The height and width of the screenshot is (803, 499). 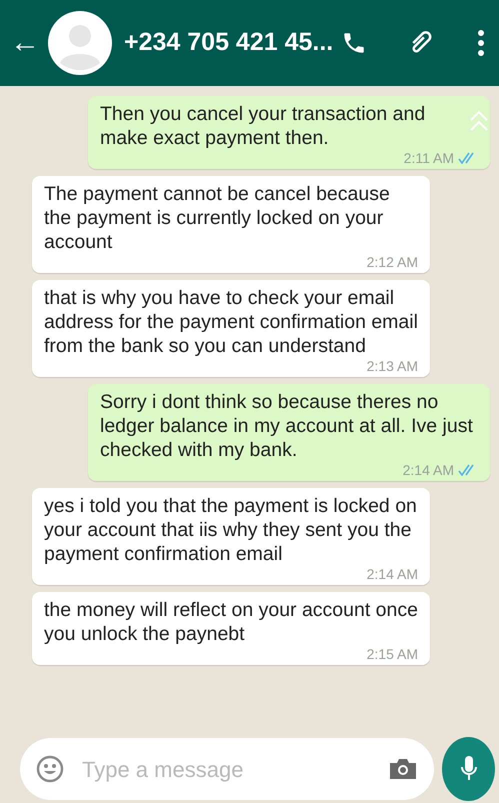 What do you see at coordinates (231, 322) in the screenshot?
I see `message-text: that is why you have to check your email address for the payment confirmation email from the bank so you can understand` at bounding box center [231, 322].